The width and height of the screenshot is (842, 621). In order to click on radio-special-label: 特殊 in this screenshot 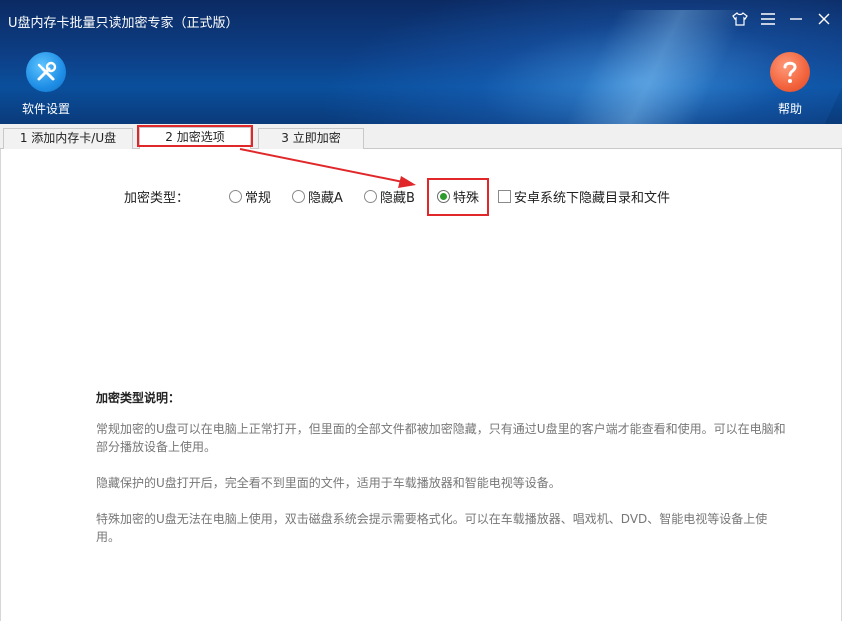, I will do `click(466, 198)`.